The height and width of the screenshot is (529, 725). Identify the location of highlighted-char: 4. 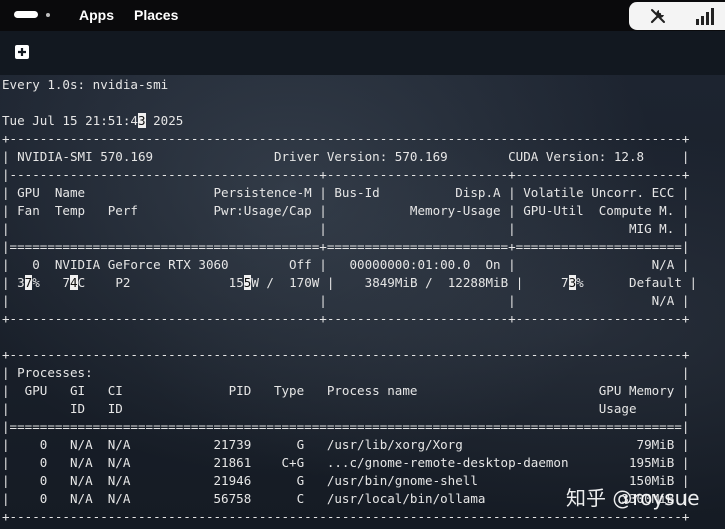
(74, 282).